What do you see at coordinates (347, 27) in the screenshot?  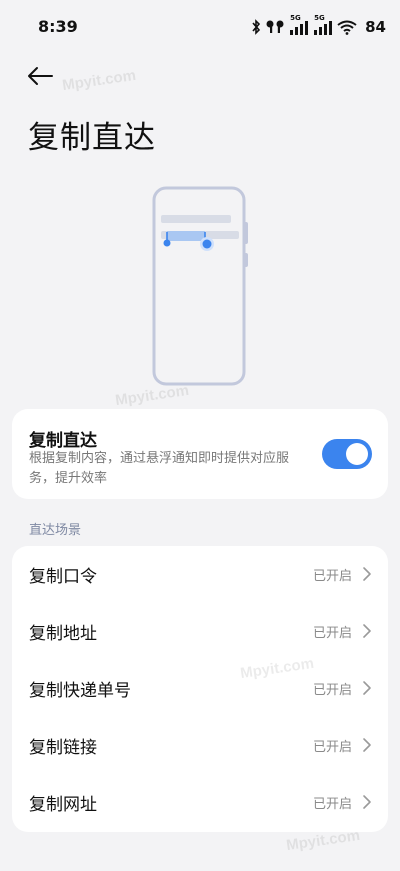 I see `wifi-icon` at bounding box center [347, 27].